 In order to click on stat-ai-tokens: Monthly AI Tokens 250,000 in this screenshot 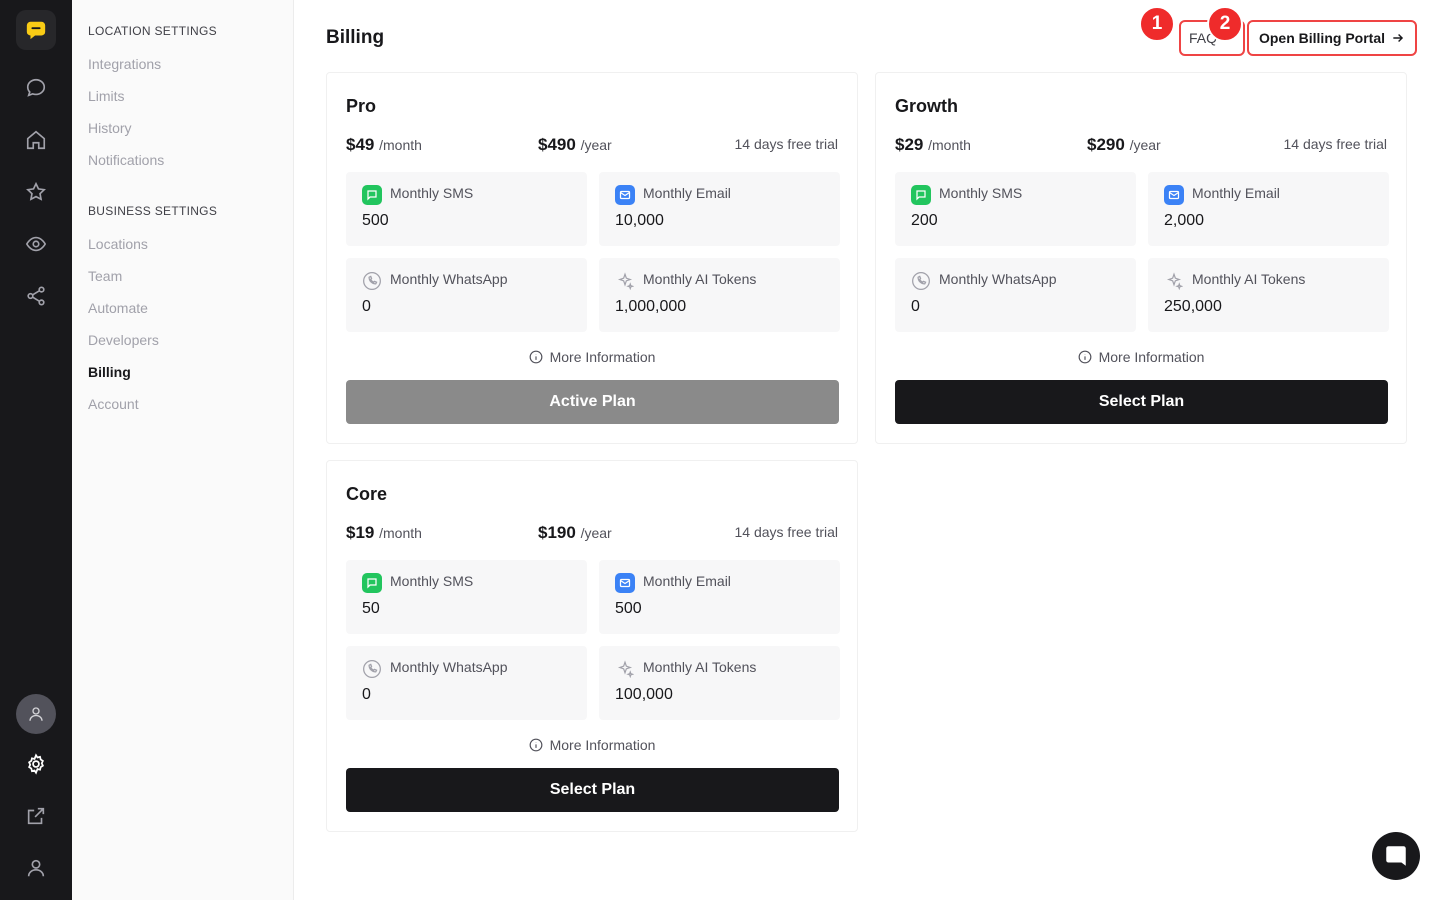, I will do `click(1268, 295)`.